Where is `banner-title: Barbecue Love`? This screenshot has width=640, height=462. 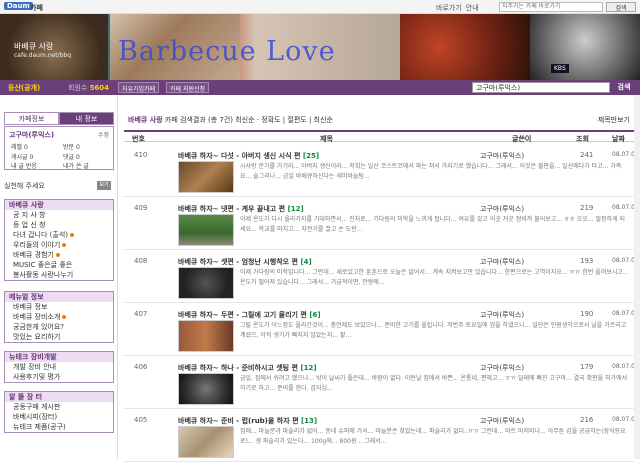 banner-title: Barbecue Love is located at coordinates (227, 51).